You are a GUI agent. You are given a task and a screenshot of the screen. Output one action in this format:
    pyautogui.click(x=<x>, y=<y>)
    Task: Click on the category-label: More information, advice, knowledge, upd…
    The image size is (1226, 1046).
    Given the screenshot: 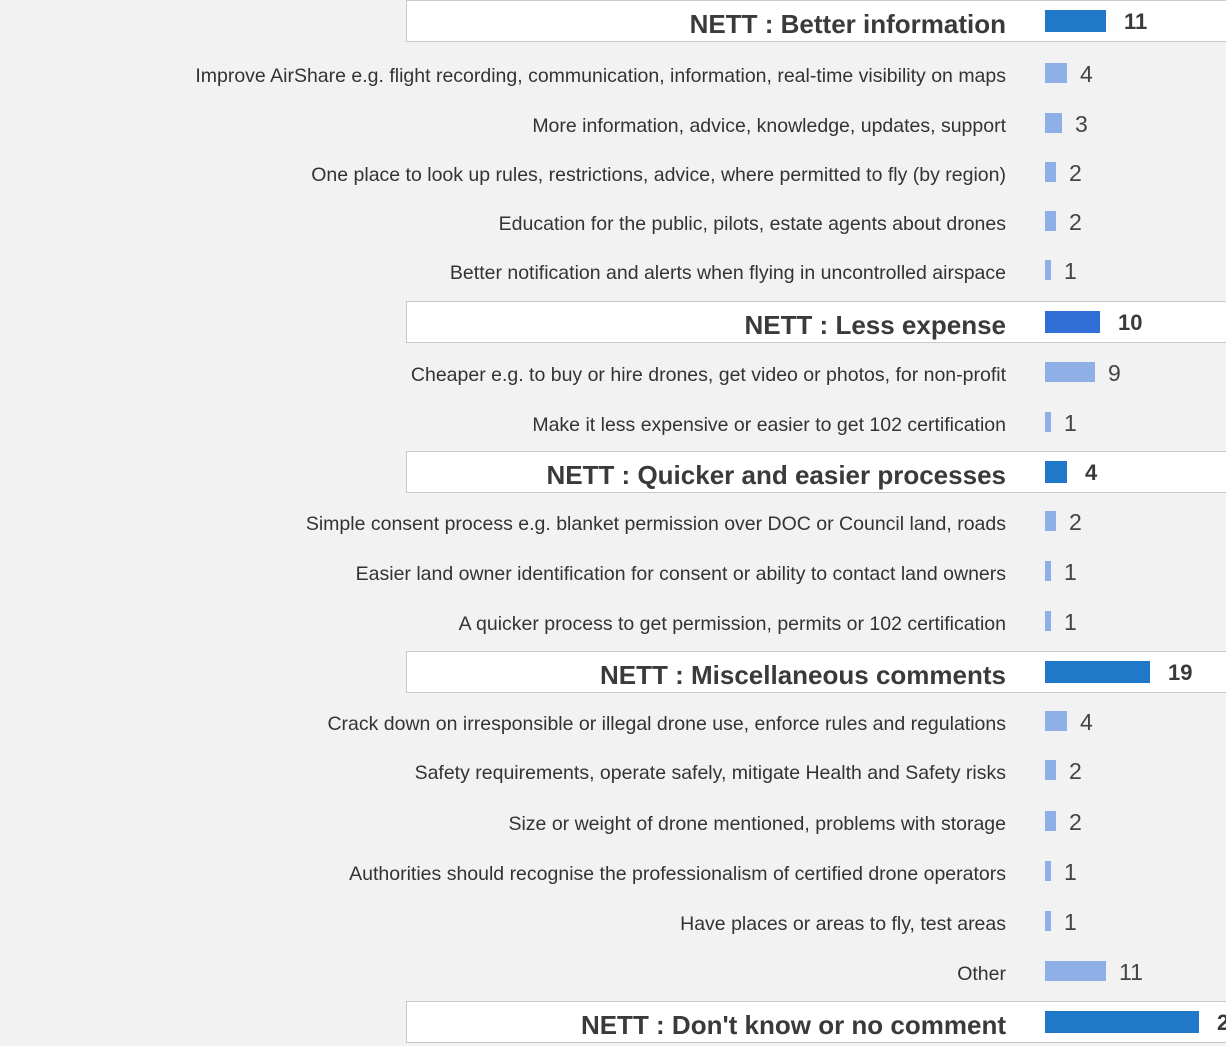 What is the action you would take?
    pyautogui.click(x=769, y=126)
    